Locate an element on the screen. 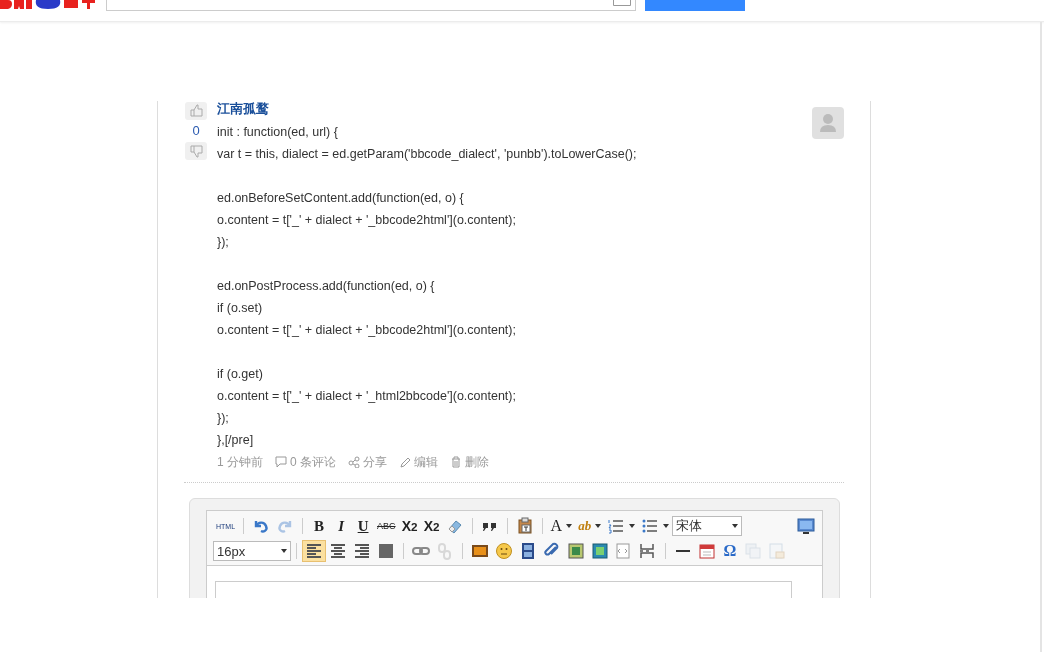  video-icon is located at coordinates (528, 551).